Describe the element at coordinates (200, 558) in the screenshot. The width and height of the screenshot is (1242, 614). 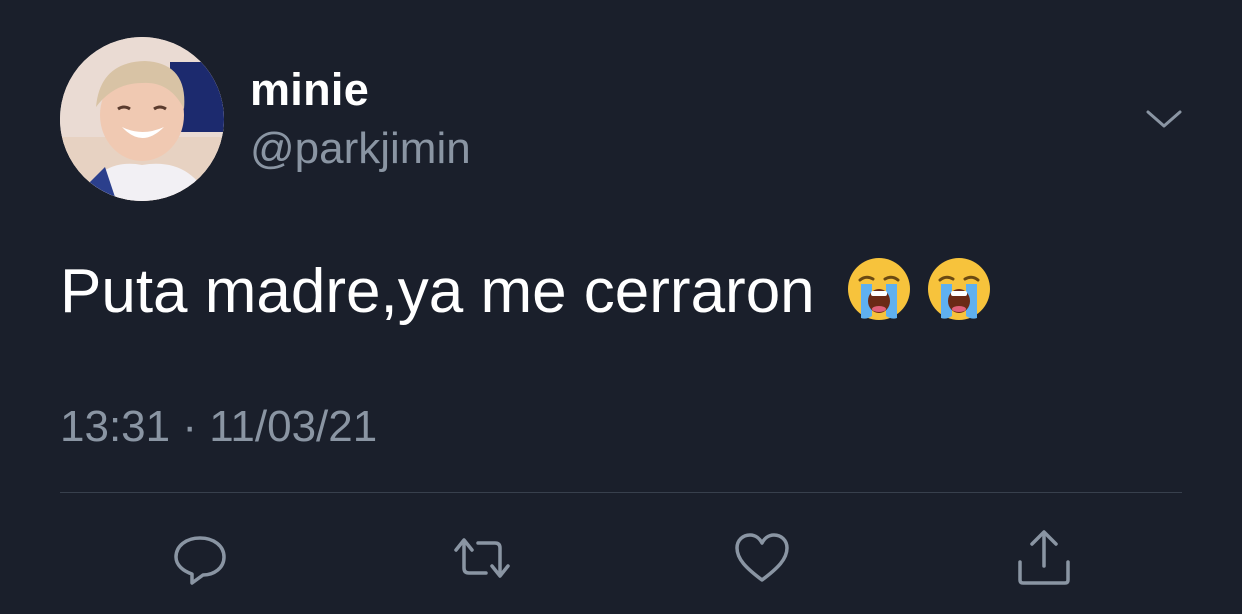
I see `reply-icon` at that location.